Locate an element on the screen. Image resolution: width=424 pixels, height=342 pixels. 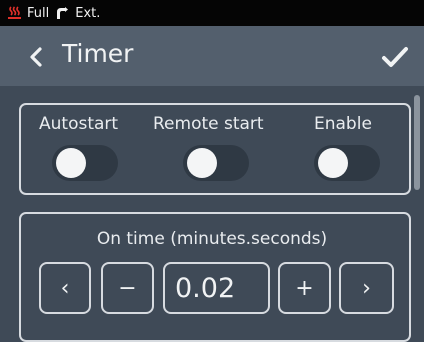
page-title: Timer is located at coordinates (98, 53).